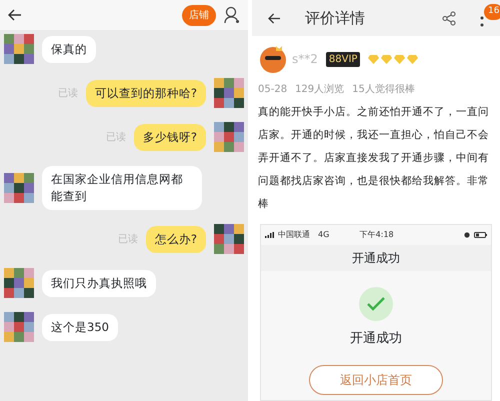 The image size is (500, 401). Describe the element at coordinates (199, 15) in the screenshot. I see `shop-button: 店铺` at that location.